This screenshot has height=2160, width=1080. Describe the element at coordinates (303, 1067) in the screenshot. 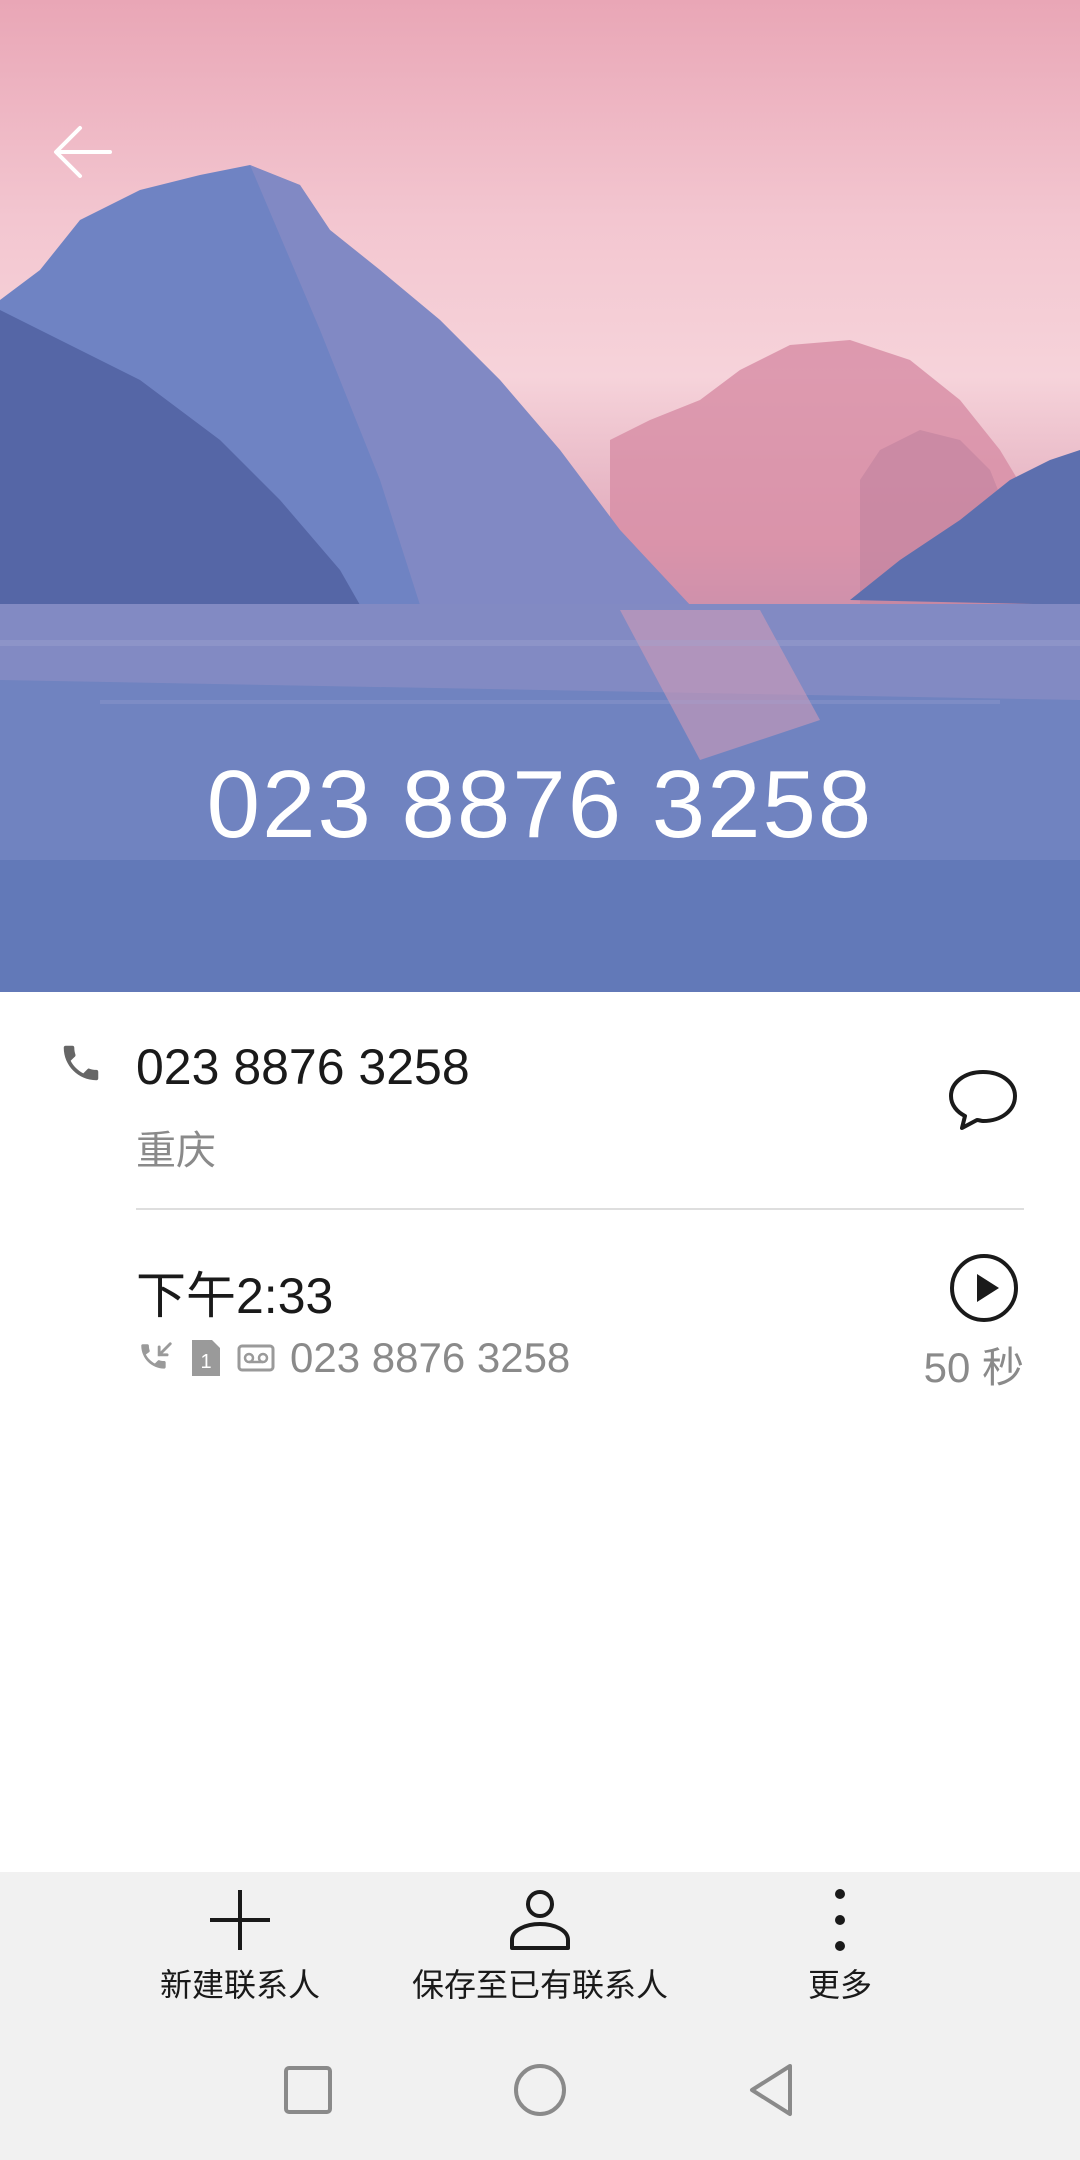

I see `contact-number: 023 8876 3258` at that location.